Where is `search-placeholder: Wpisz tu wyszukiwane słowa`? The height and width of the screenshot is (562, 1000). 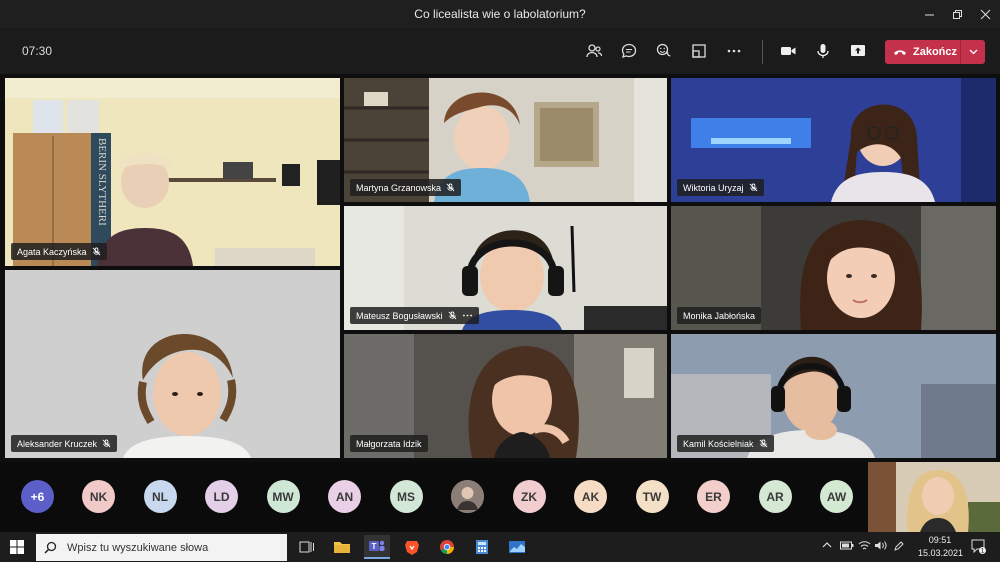 search-placeholder: Wpisz tu wyszukiwane słowa is located at coordinates (138, 547).